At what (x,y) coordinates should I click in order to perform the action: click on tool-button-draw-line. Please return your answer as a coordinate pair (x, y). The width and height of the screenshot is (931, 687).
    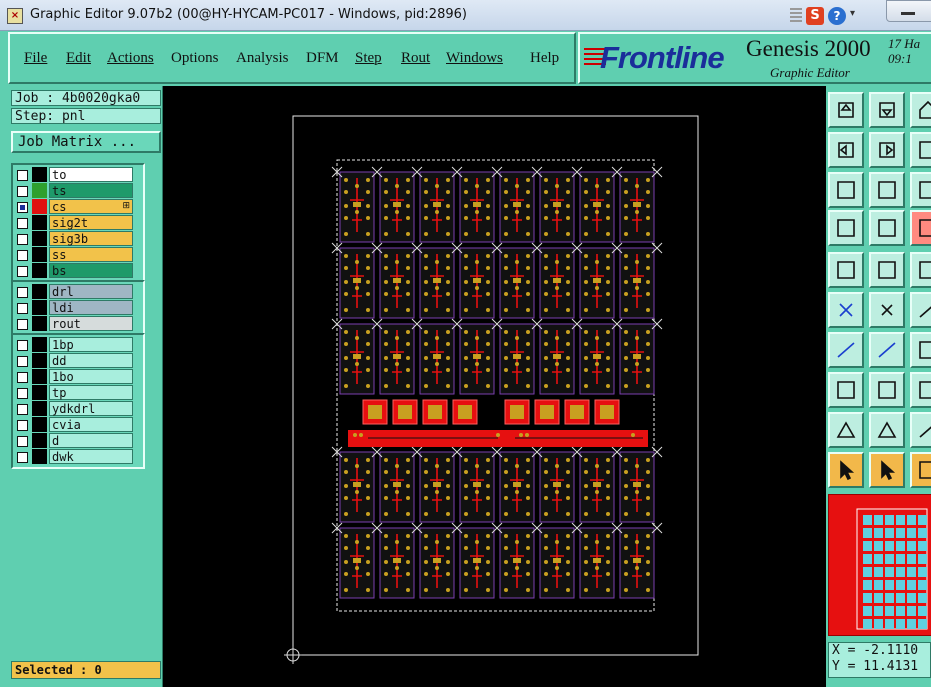
    Looking at the image, I should click on (846, 350).